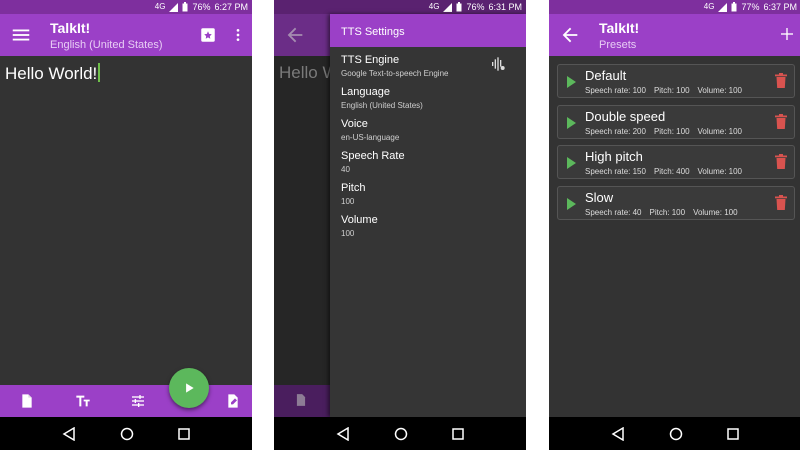 The height and width of the screenshot is (450, 800). Describe the element at coordinates (674, 7) in the screenshot. I see `status-bar: 4G 77% 6:37 PM` at that location.